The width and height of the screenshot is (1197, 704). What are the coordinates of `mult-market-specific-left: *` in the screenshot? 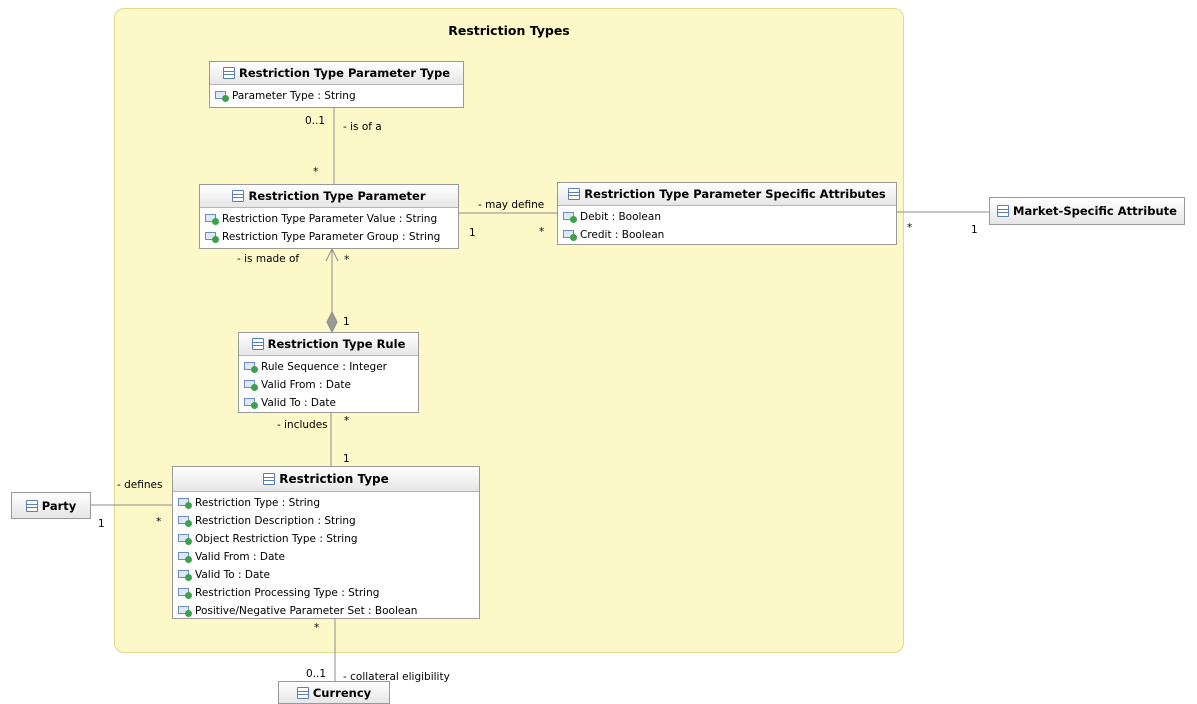 It's located at (910, 228).